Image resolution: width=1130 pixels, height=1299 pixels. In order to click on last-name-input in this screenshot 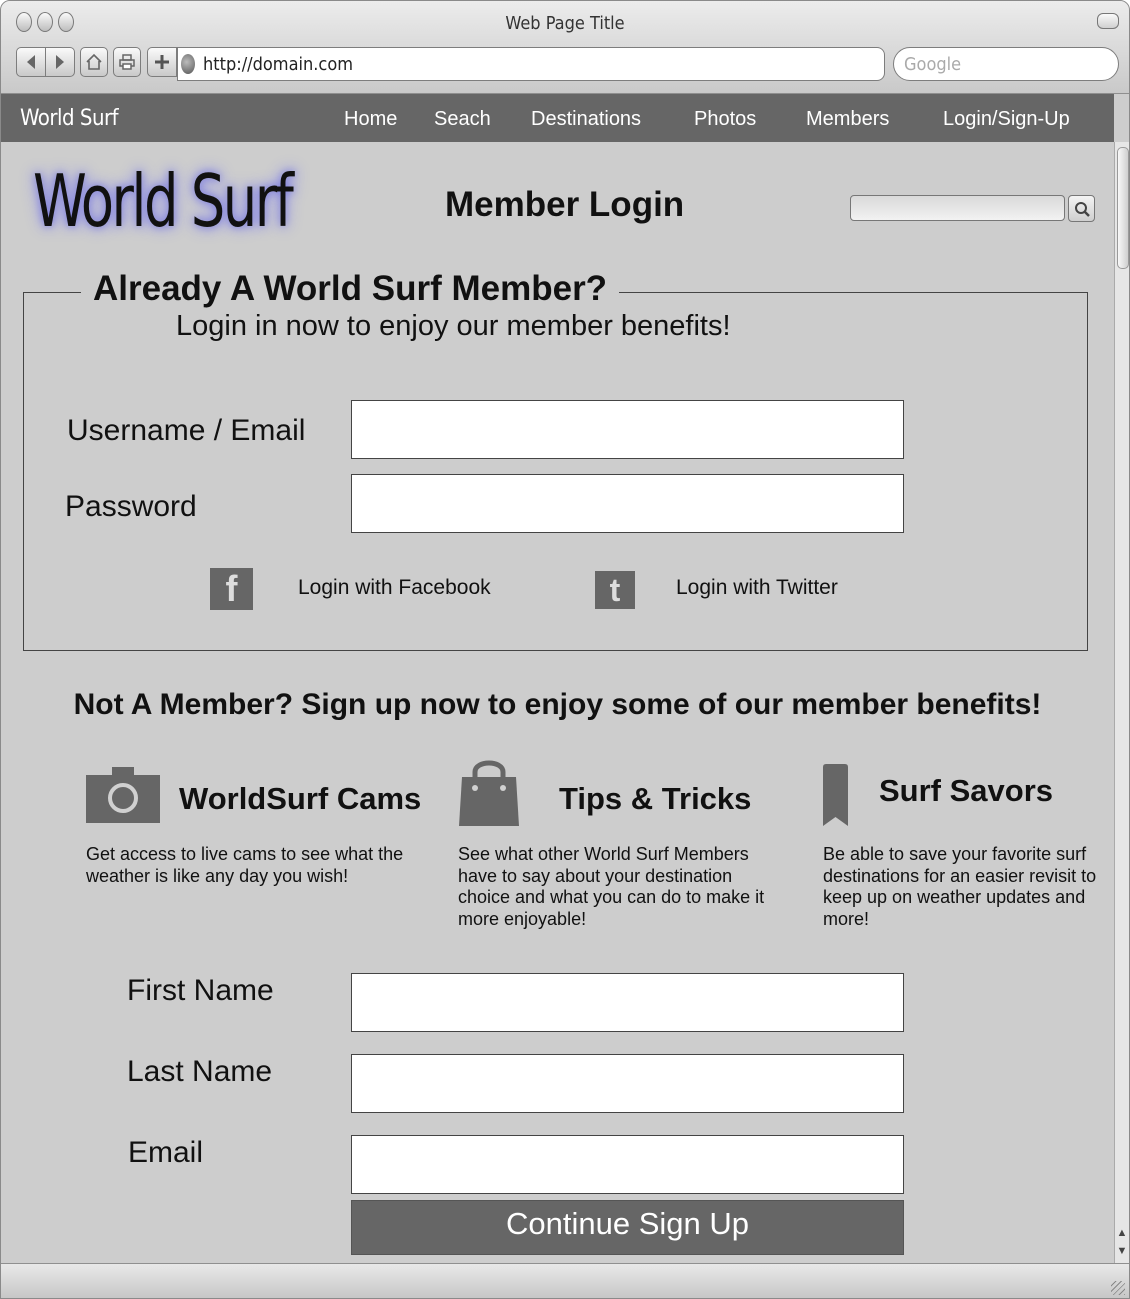, I will do `click(627, 1083)`.